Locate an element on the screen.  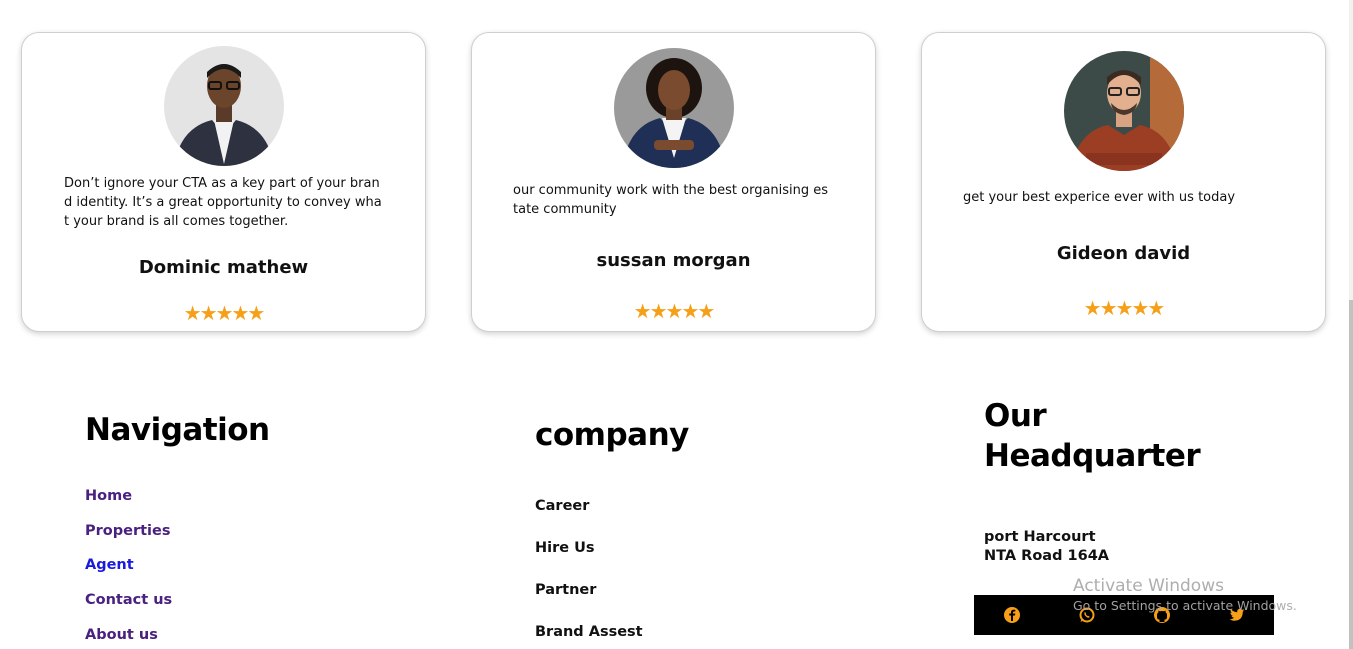
headquarter-address: port Harcourt NTA Road 164A is located at coordinates (1046, 547).